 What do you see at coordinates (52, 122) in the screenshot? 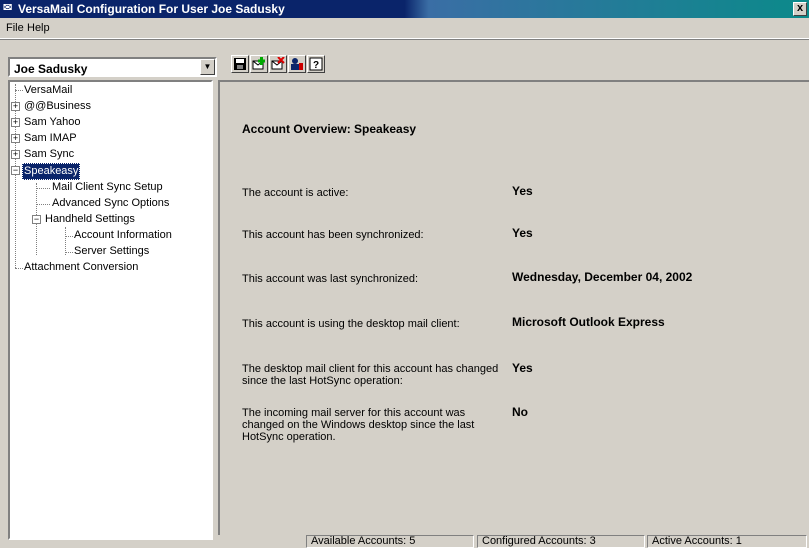
I see `tree-item-sam-yahoo: Sam Yahoo` at bounding box center [52, 122].